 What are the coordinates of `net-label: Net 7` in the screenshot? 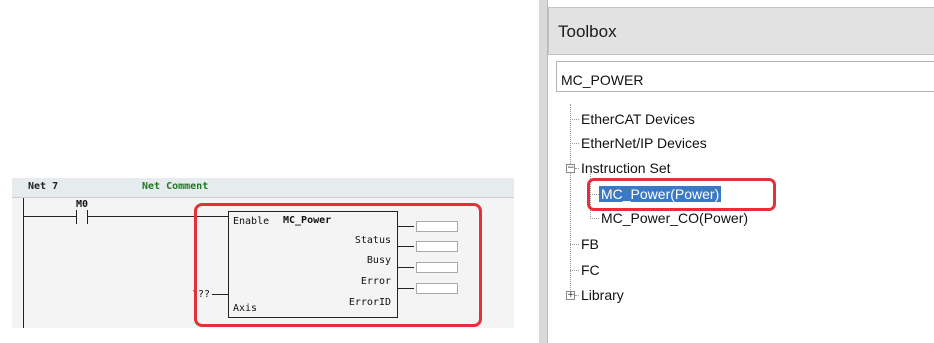 It's located at (43, 186).